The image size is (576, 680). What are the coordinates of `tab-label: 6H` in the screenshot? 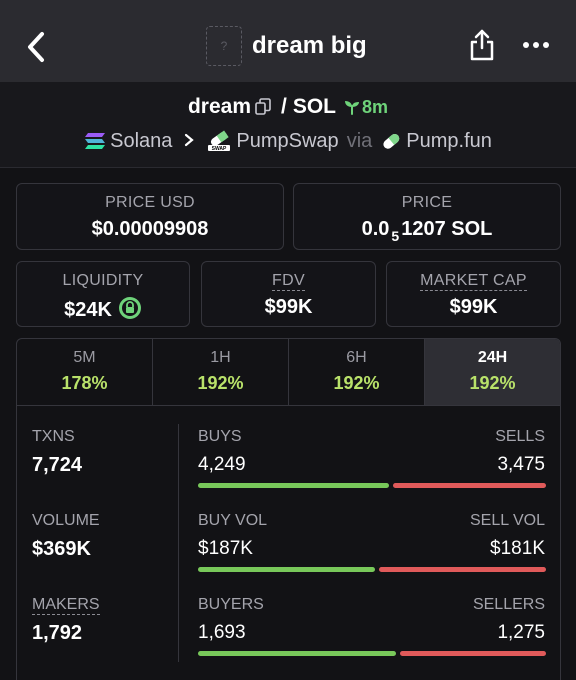 It's located at (356, 357).